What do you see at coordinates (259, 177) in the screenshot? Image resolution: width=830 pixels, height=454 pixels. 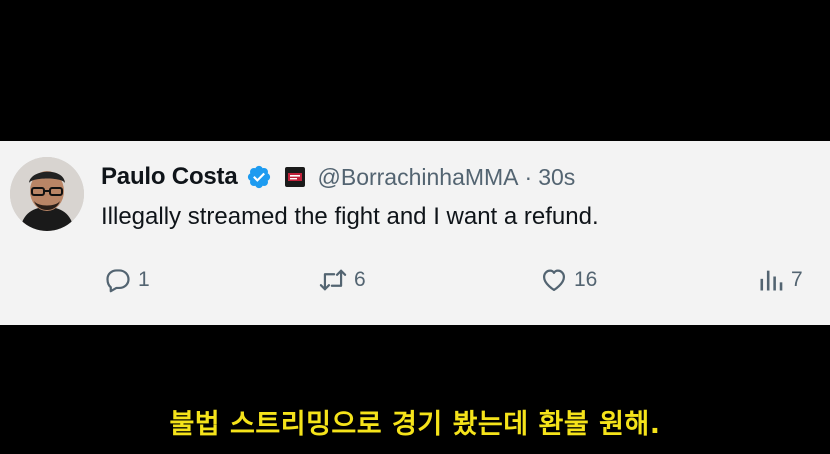 I see `verified-badge-icon` at bounding box center [259, 177].